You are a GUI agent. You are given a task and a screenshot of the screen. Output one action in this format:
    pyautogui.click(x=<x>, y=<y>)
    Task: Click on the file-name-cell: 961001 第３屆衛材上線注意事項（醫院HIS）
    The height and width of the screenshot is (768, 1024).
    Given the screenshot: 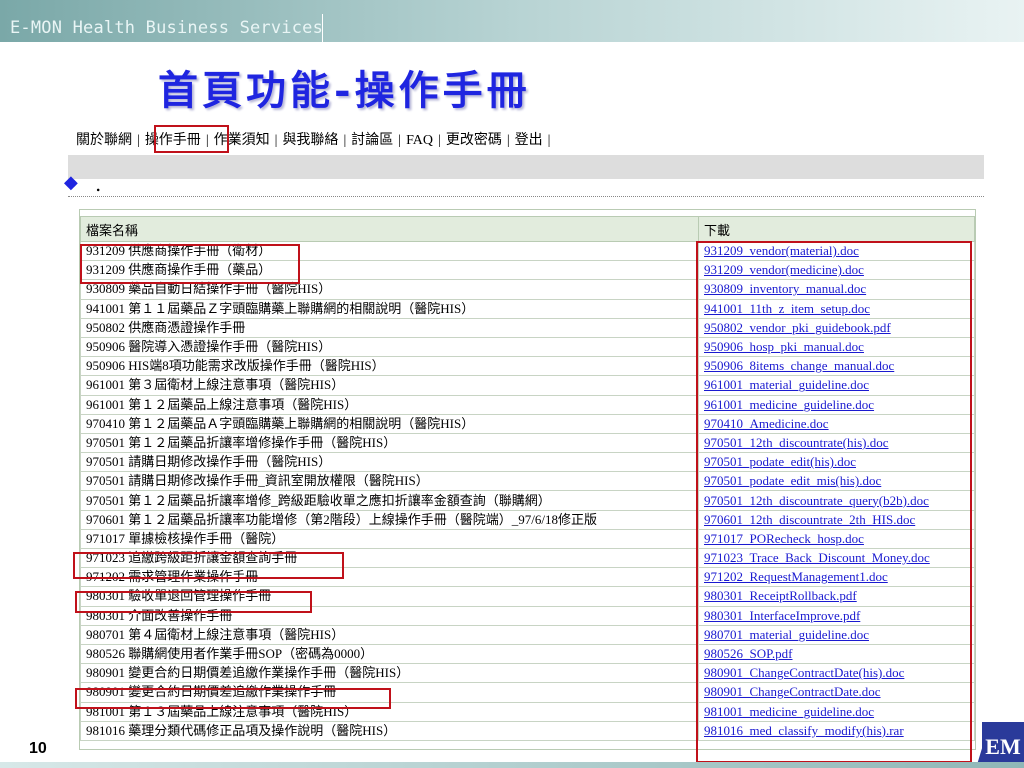 What is the action you would take?
    pyautogui.click(x=389, y=385)
    